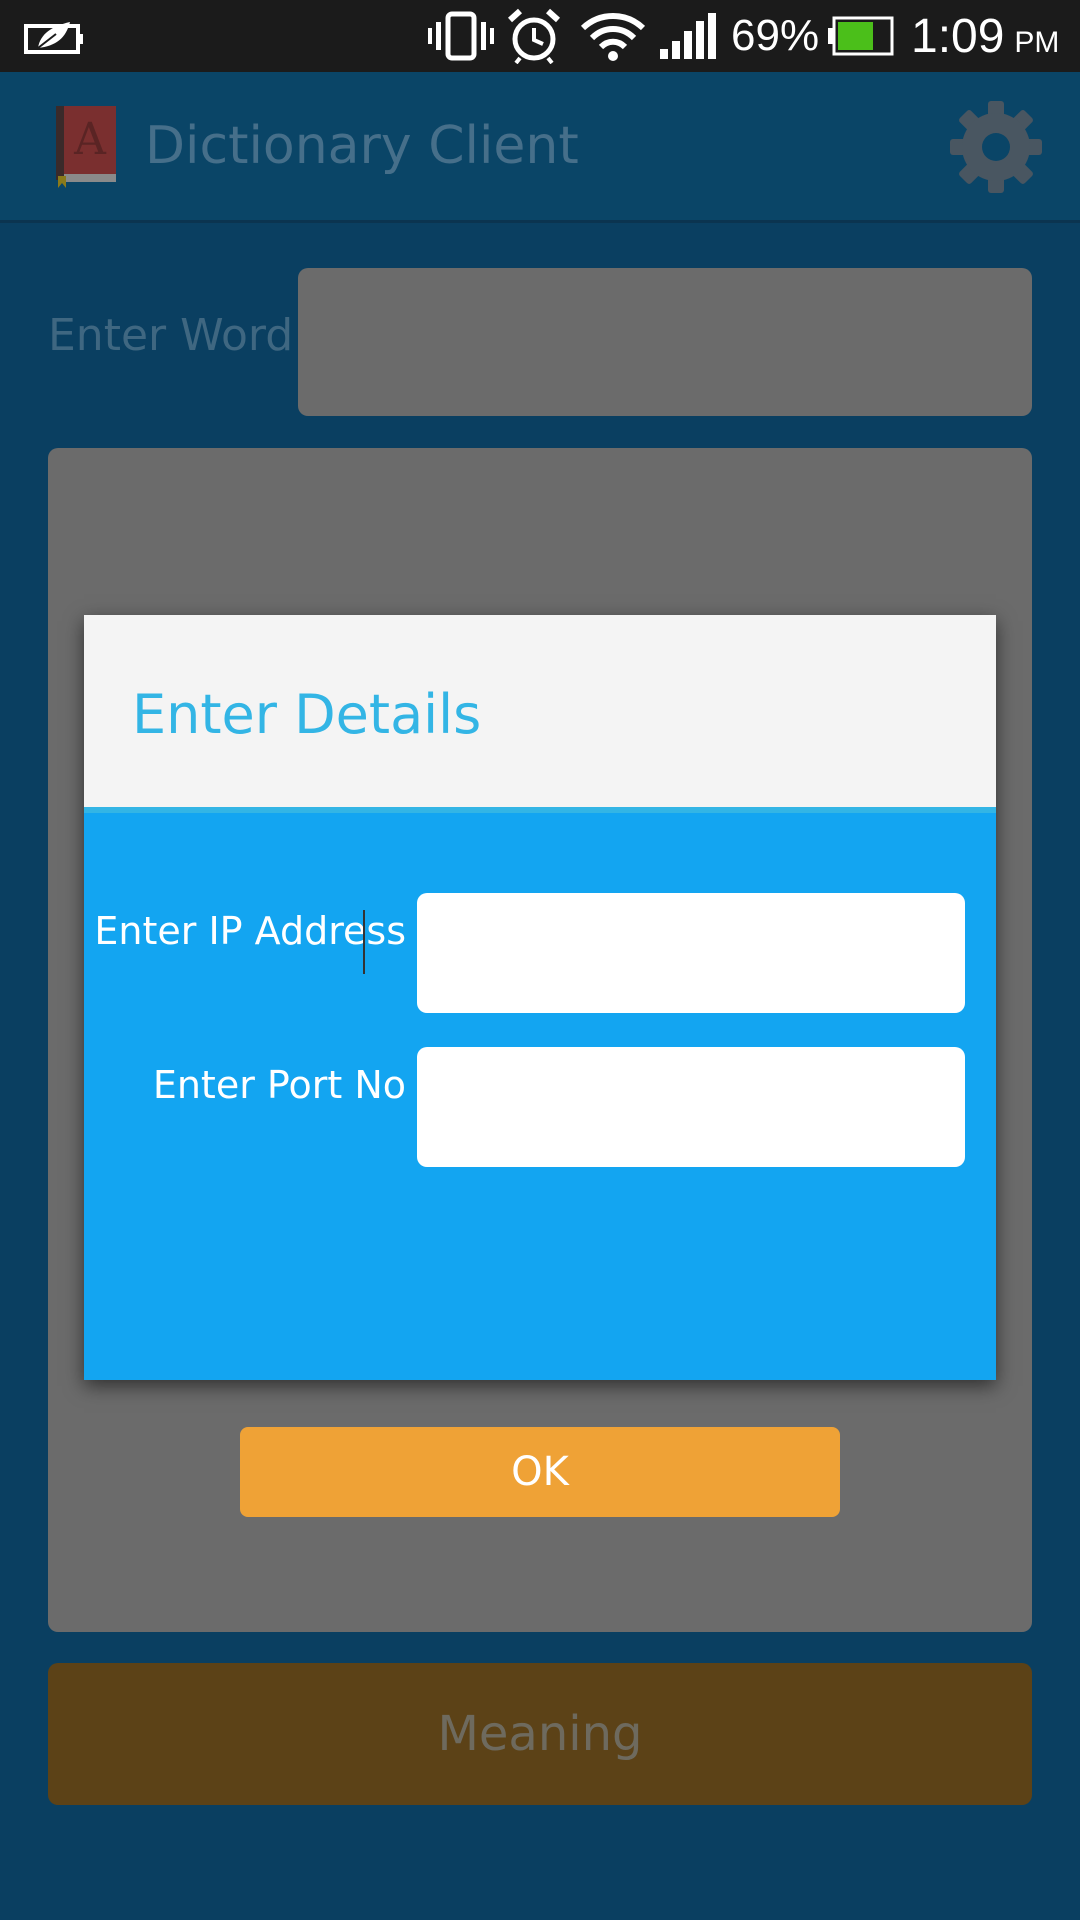  I want to click on clock-ampm: PM, so click(1037, 42).